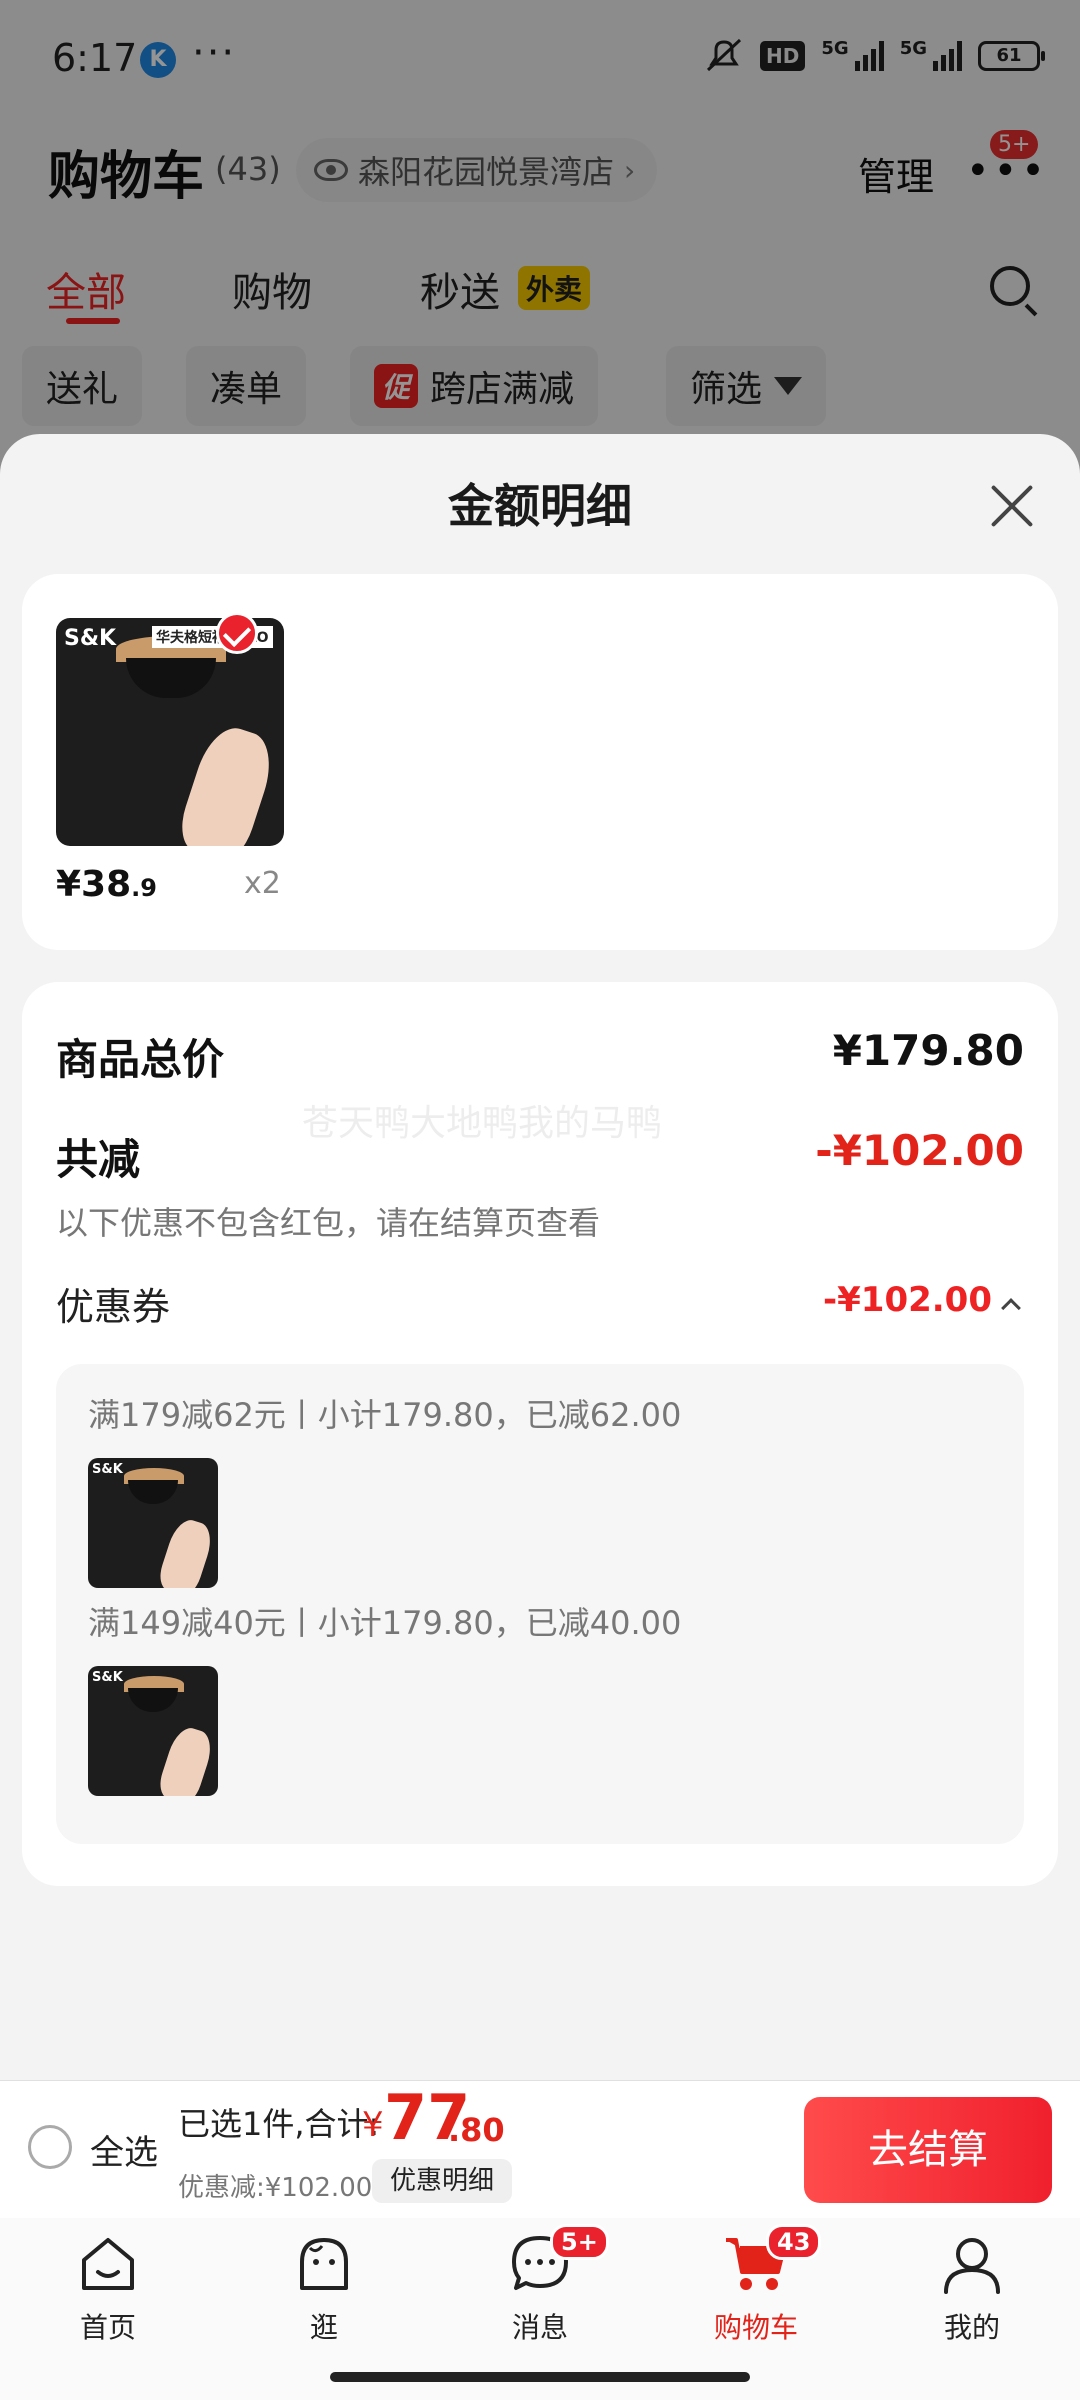 The image size is (1080, 2400). Describe the element at coordinates (153, 1523) in the screenshot. I see `coupon-product-thumbnail-1: S&K` at that location.